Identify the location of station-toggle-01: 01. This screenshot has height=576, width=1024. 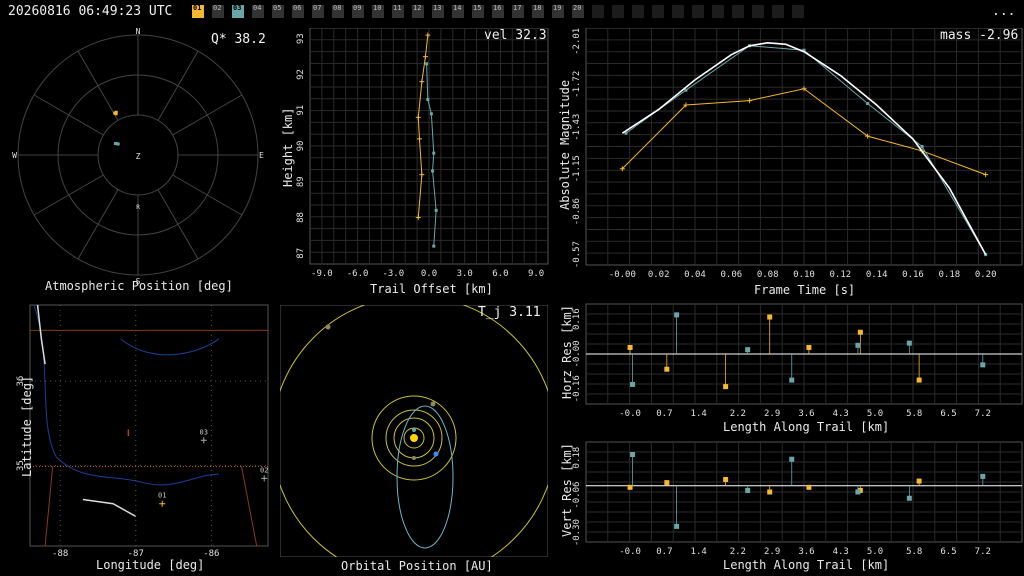
(198, 11).